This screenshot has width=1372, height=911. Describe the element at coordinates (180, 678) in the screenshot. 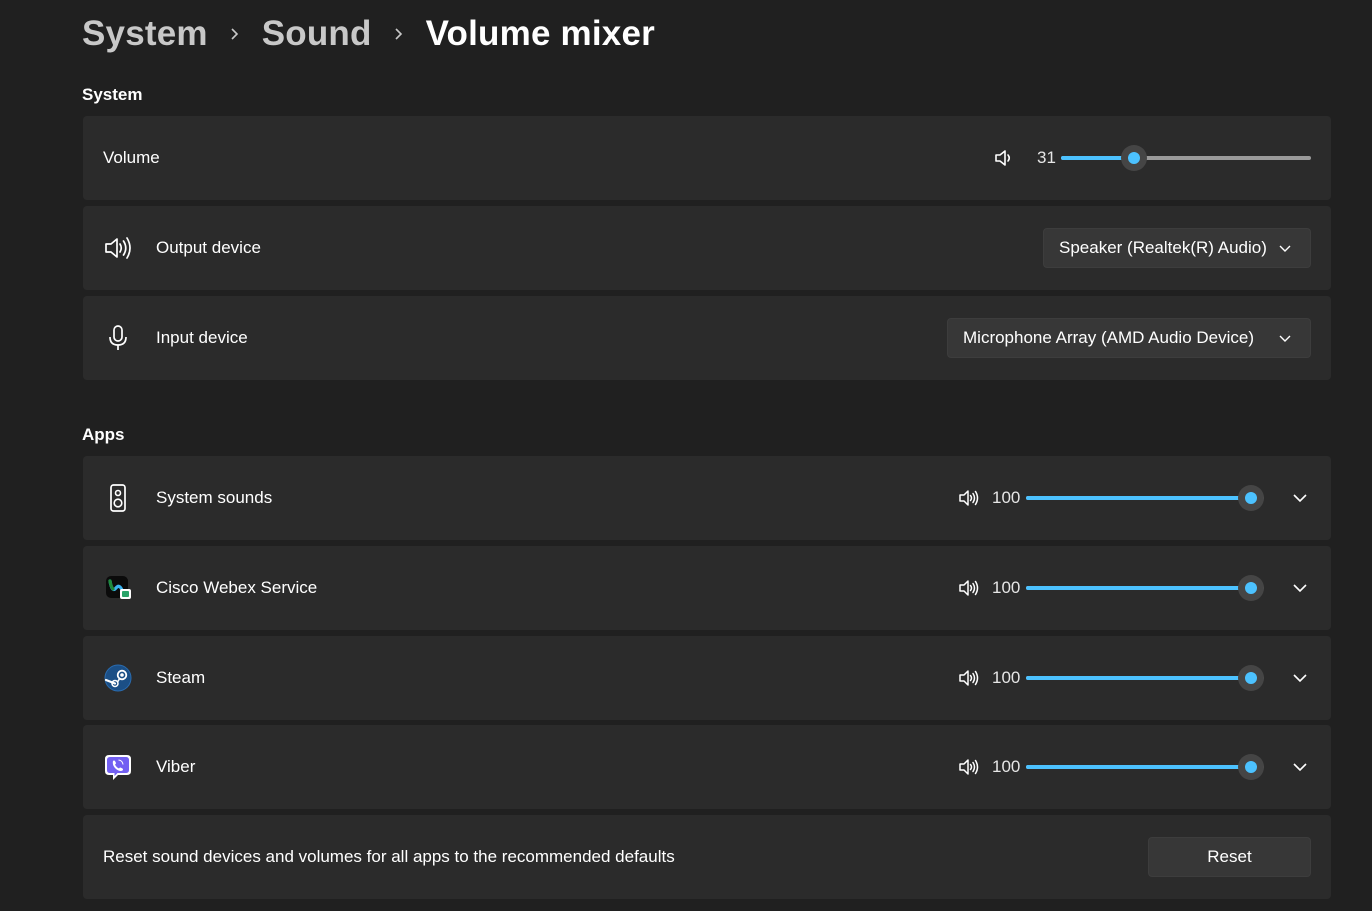

I see `app-name: Steam` at that location.